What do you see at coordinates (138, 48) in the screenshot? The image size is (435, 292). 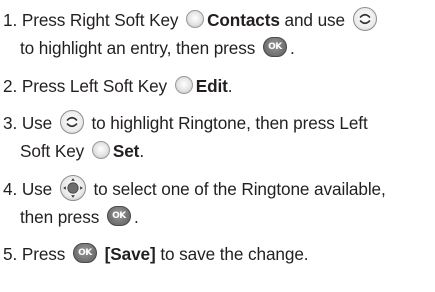 I see `step-text: to highlight an entry, then press` at bounding box center [138, 48].